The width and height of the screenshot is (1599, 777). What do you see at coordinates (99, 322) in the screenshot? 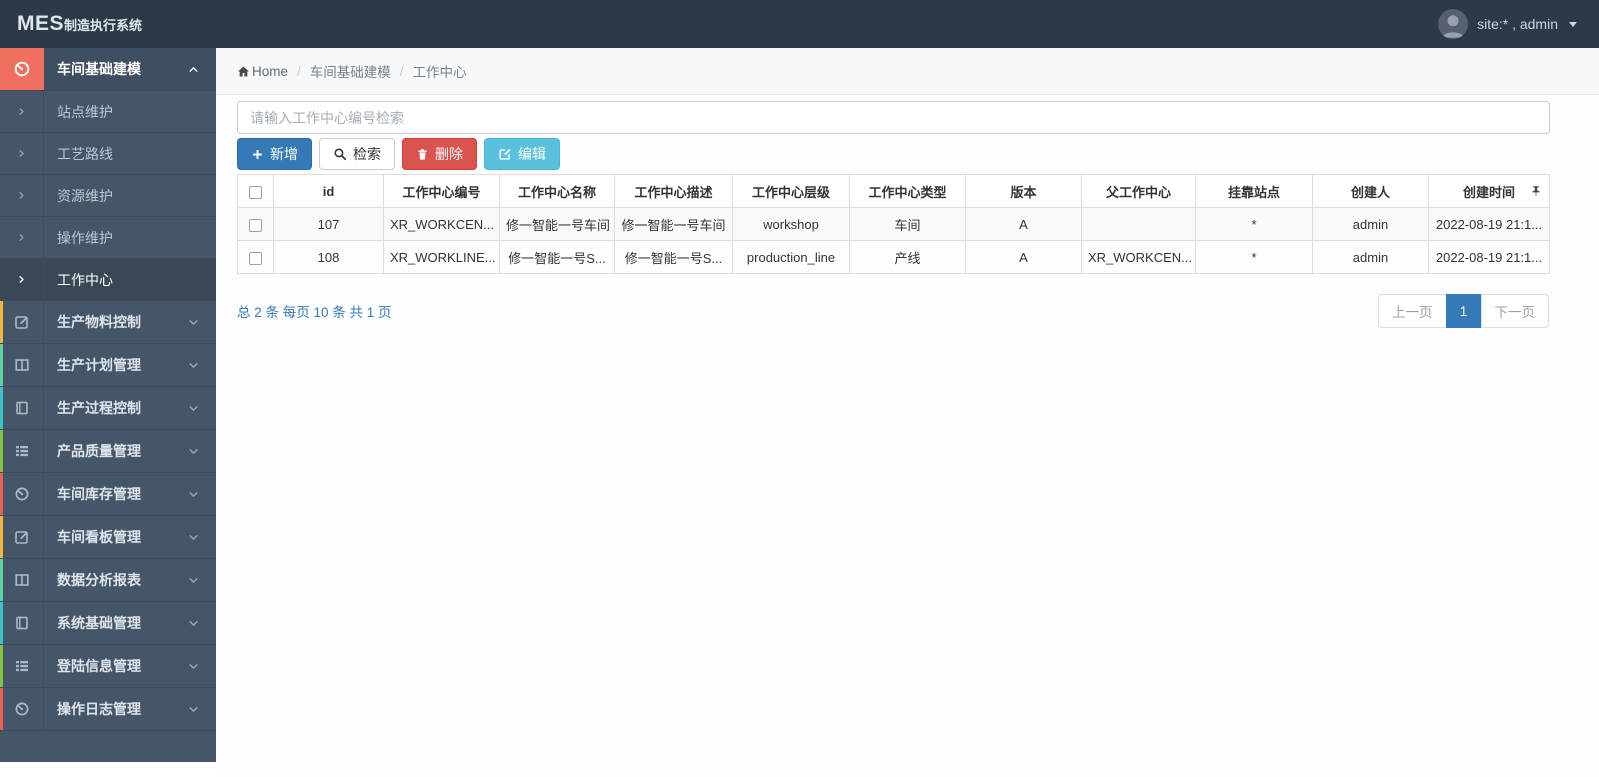
I see `sidebar-item-label: 生产物料控制` at bounding box center [99, 322].